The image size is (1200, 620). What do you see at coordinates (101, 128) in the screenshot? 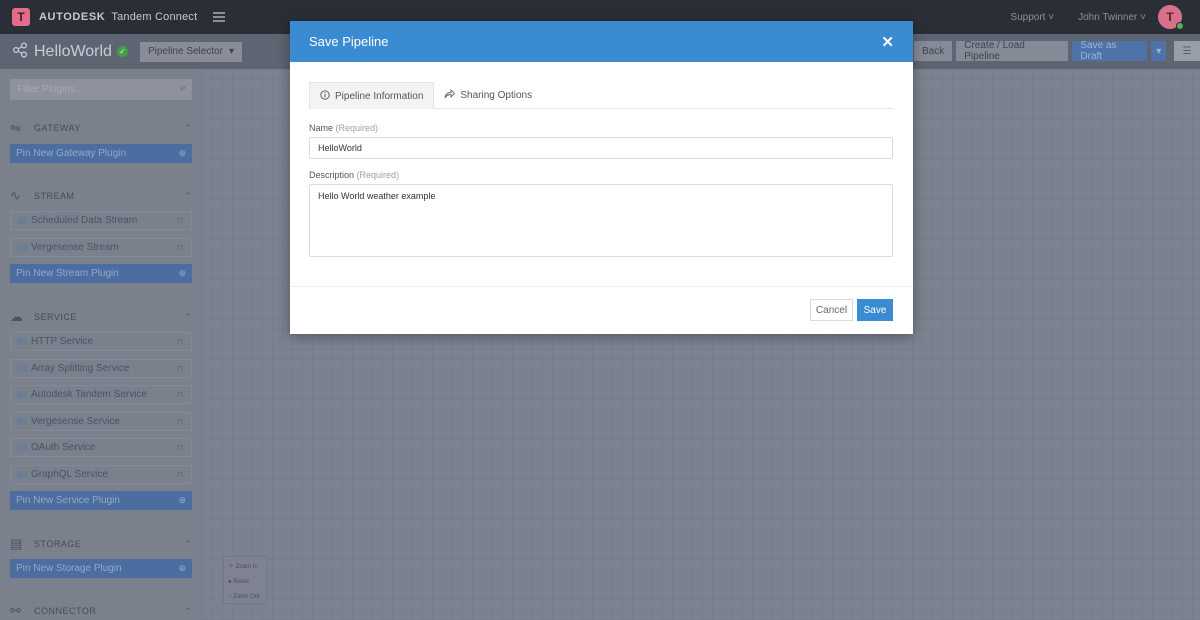
I see `section-gateway: ⇋ GATEWAY ⌃` at bounding box center [101, 128].